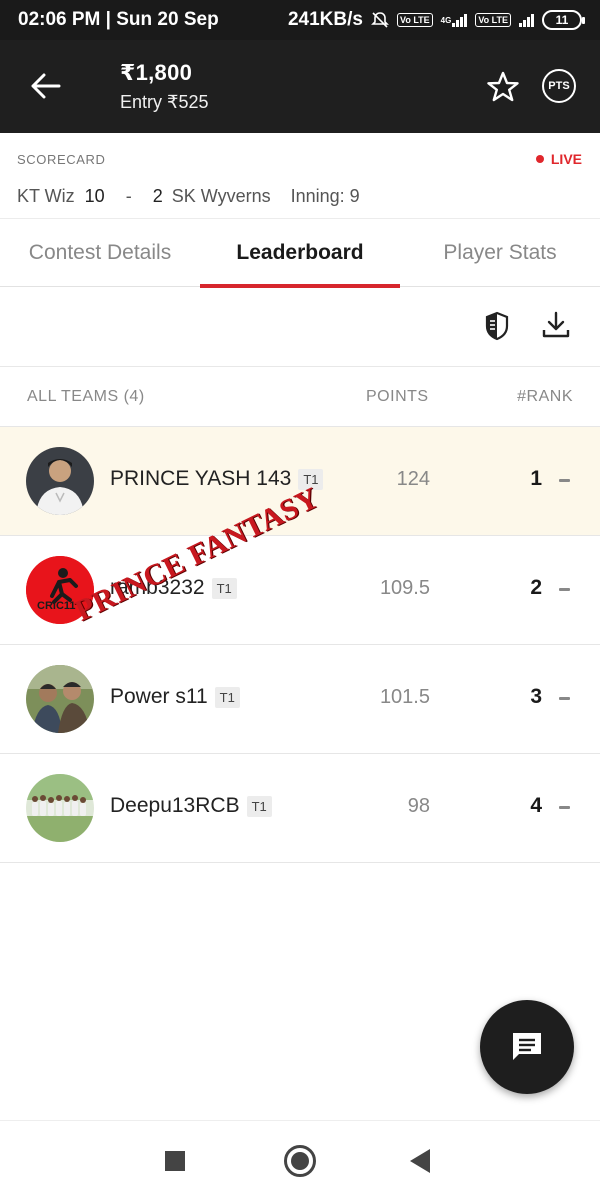 This screenshot has width=600, height=1200. Describe the element at coordinates (300, 808) in the screenshot. I see `table-row: Deepu13RCB T1 98 4` at that location.